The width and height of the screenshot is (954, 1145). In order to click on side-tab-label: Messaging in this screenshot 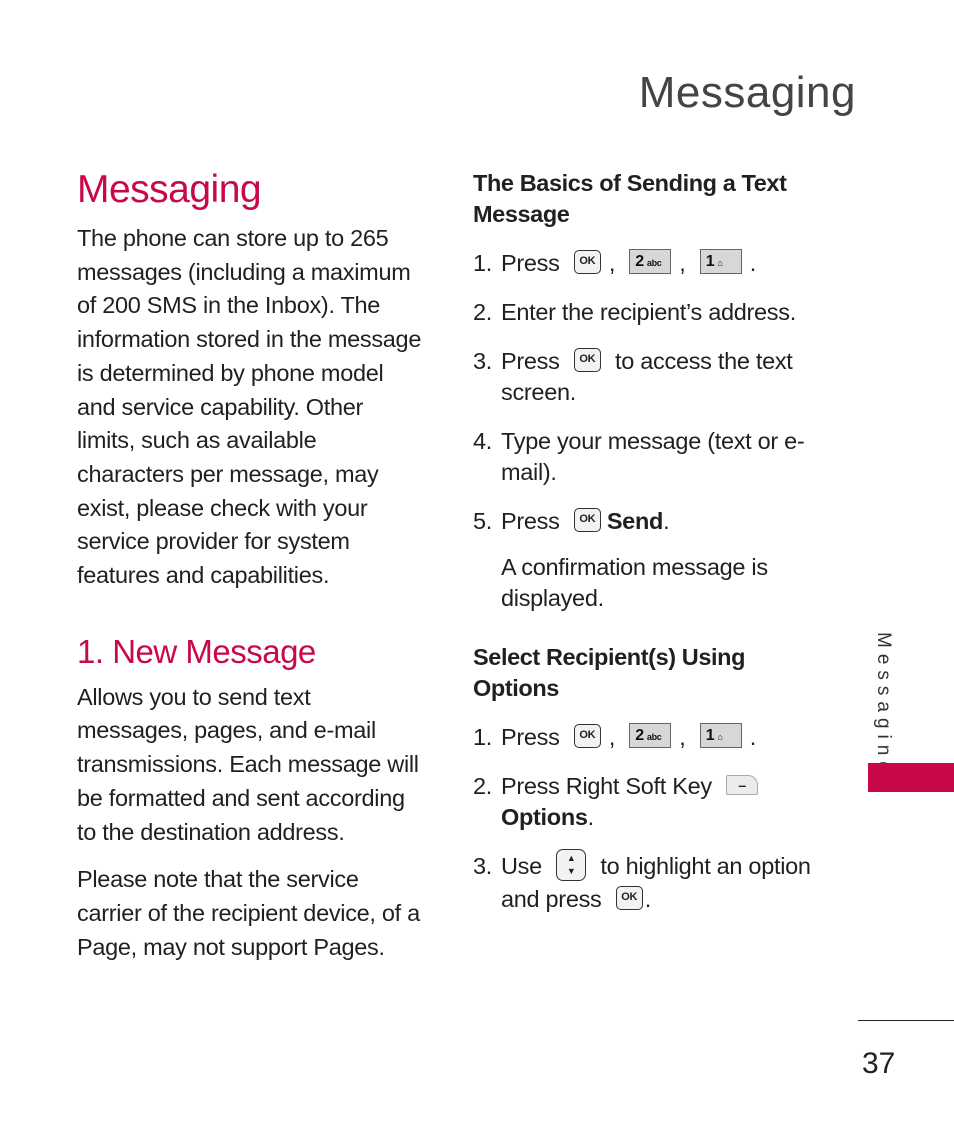, I will do `click(883, 705)`.